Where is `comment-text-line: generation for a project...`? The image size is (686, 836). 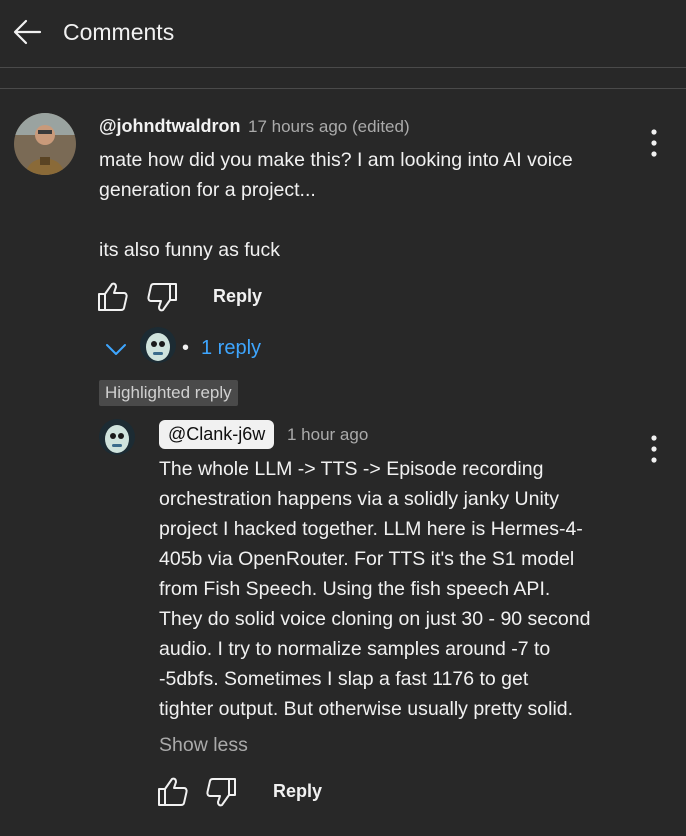 comment-text-line: generation for a project... is located at coordinates (207, 190).